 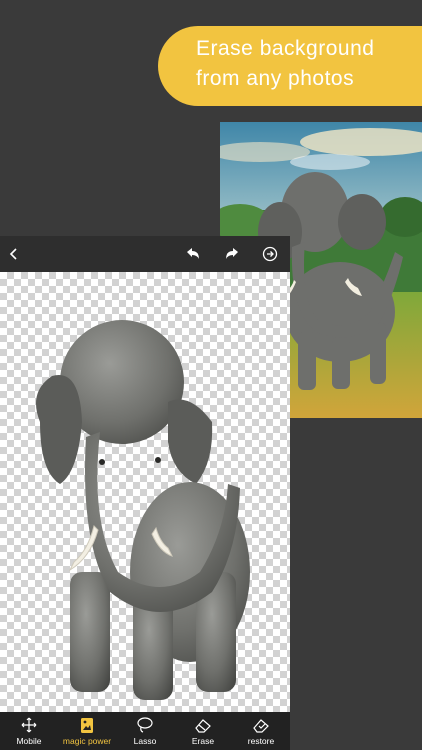 What do you see at coordinates (261, 741) in the screenshot?
I see `tool-label: restore` at bounding box center [261, 741].